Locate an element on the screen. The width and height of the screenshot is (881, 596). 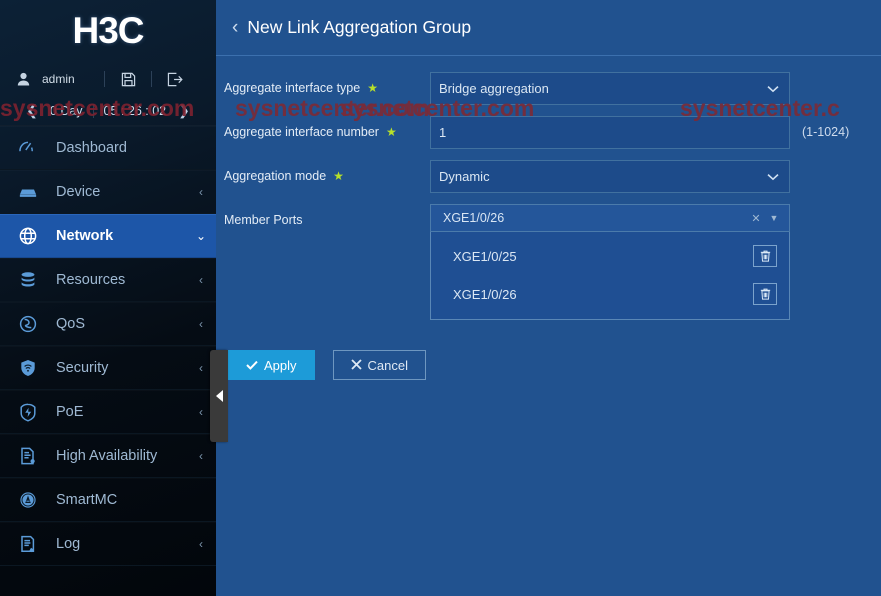
aggregation-mode-select: Dynamic is located at coordinates (610, 176).